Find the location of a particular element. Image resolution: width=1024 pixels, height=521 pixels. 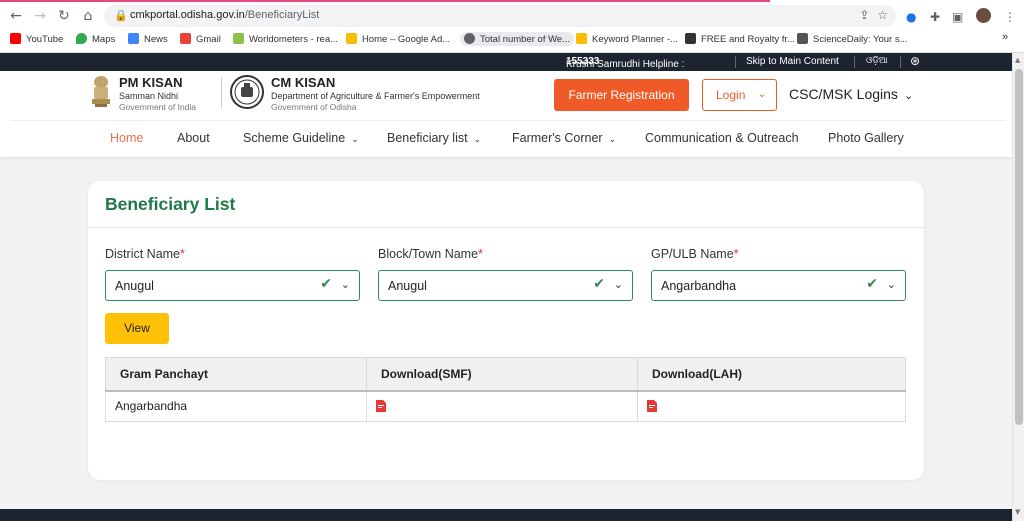

reload-icon: ↻ is located at coordinates (64, 16).